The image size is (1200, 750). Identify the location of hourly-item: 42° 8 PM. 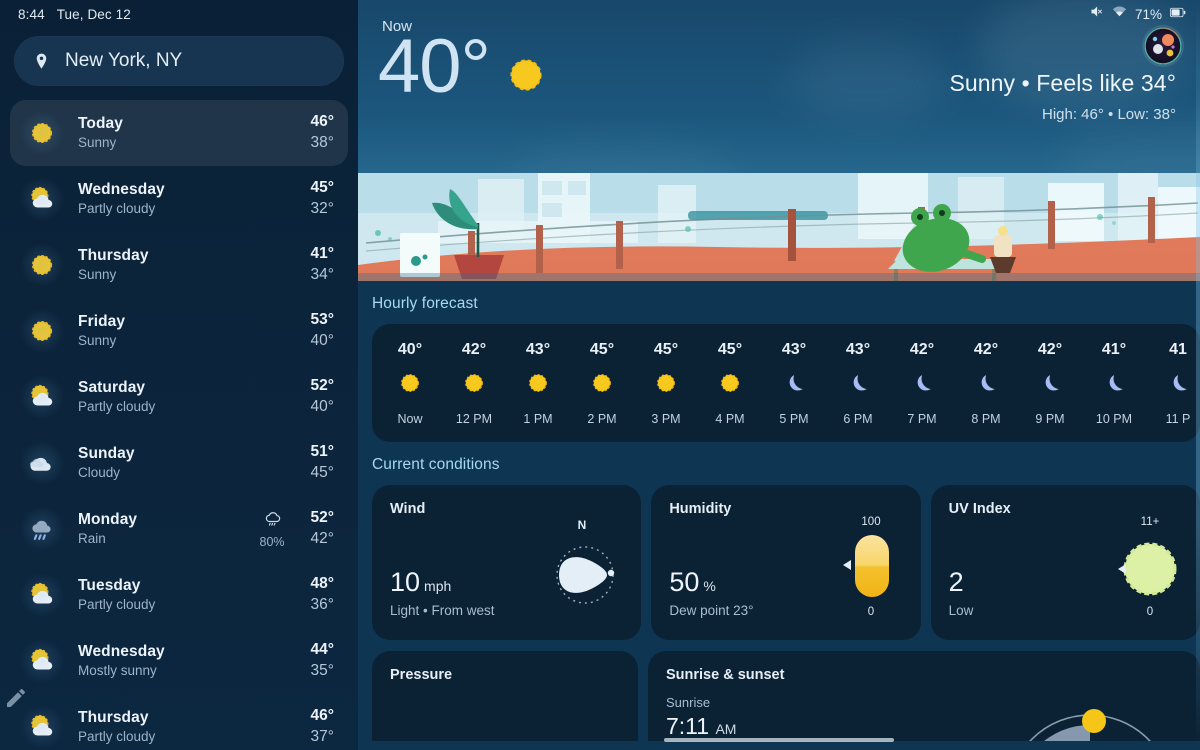
(986, 383).